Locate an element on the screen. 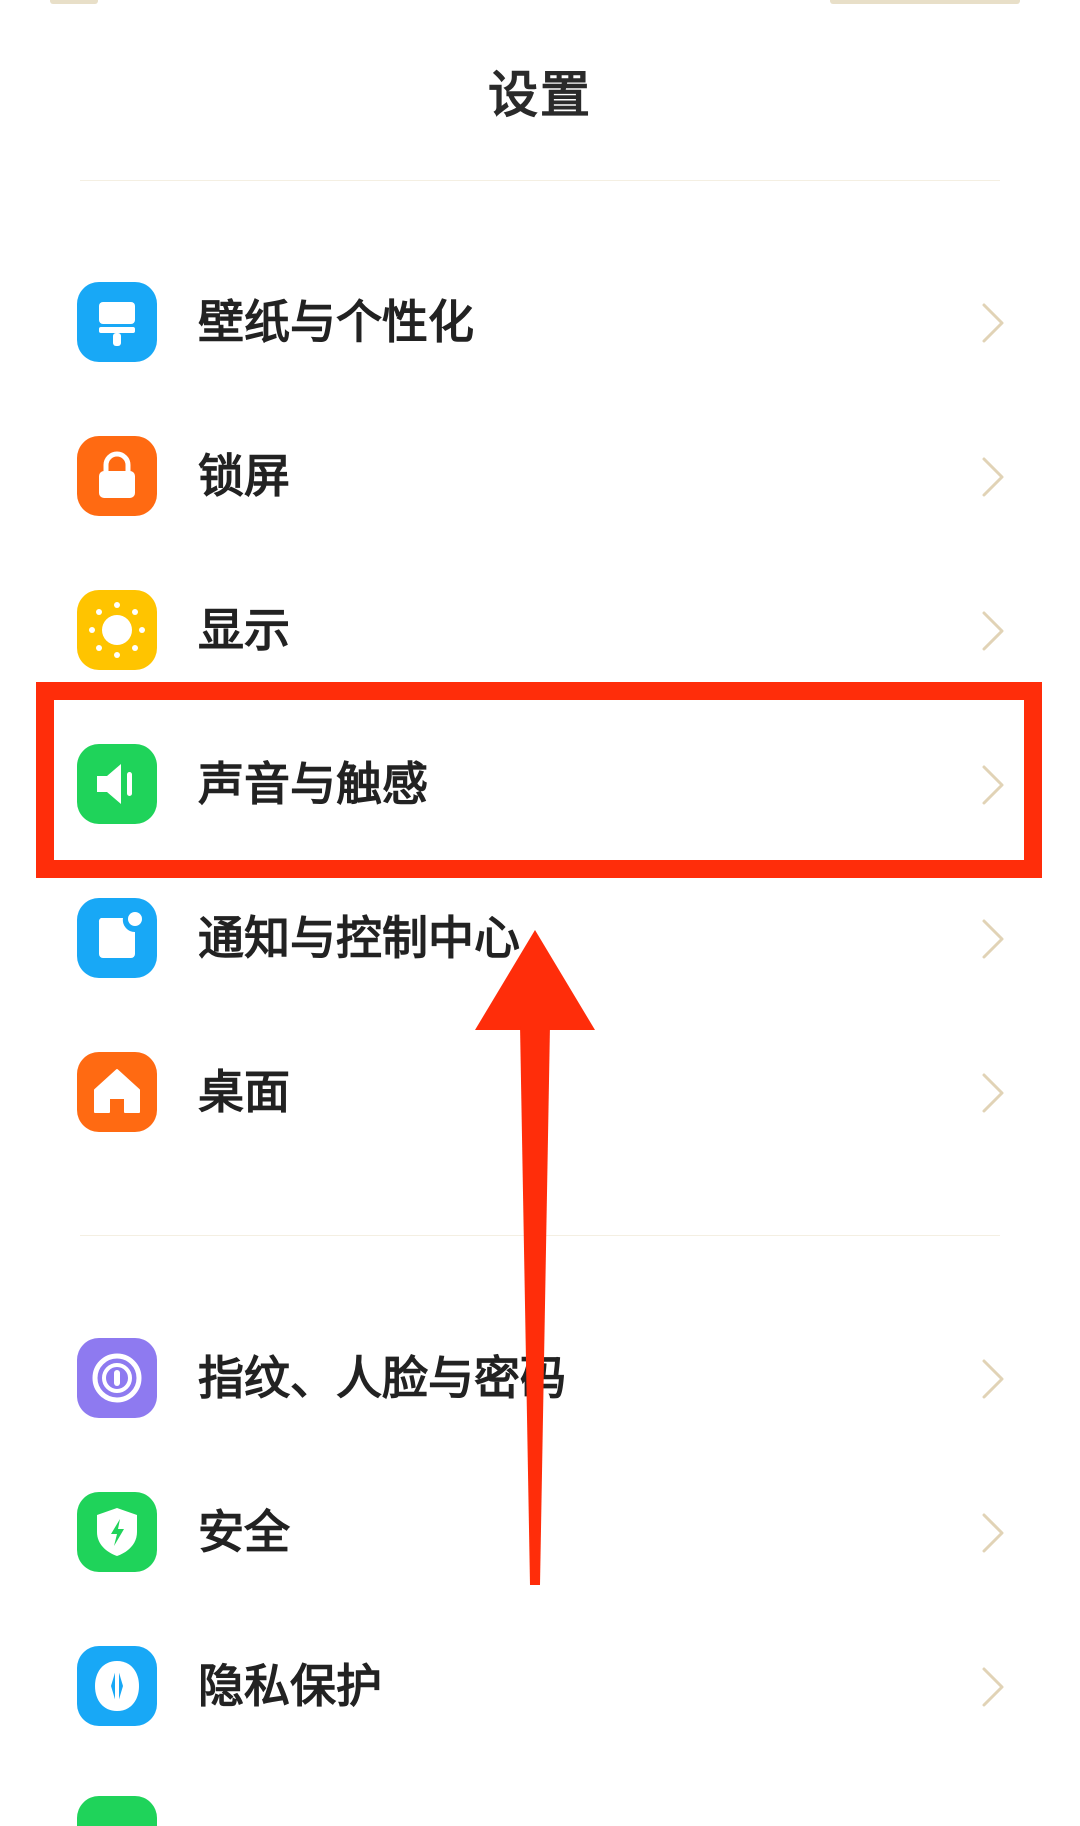  settings-item-security: 安全 is located at coordinates (540, 1532).